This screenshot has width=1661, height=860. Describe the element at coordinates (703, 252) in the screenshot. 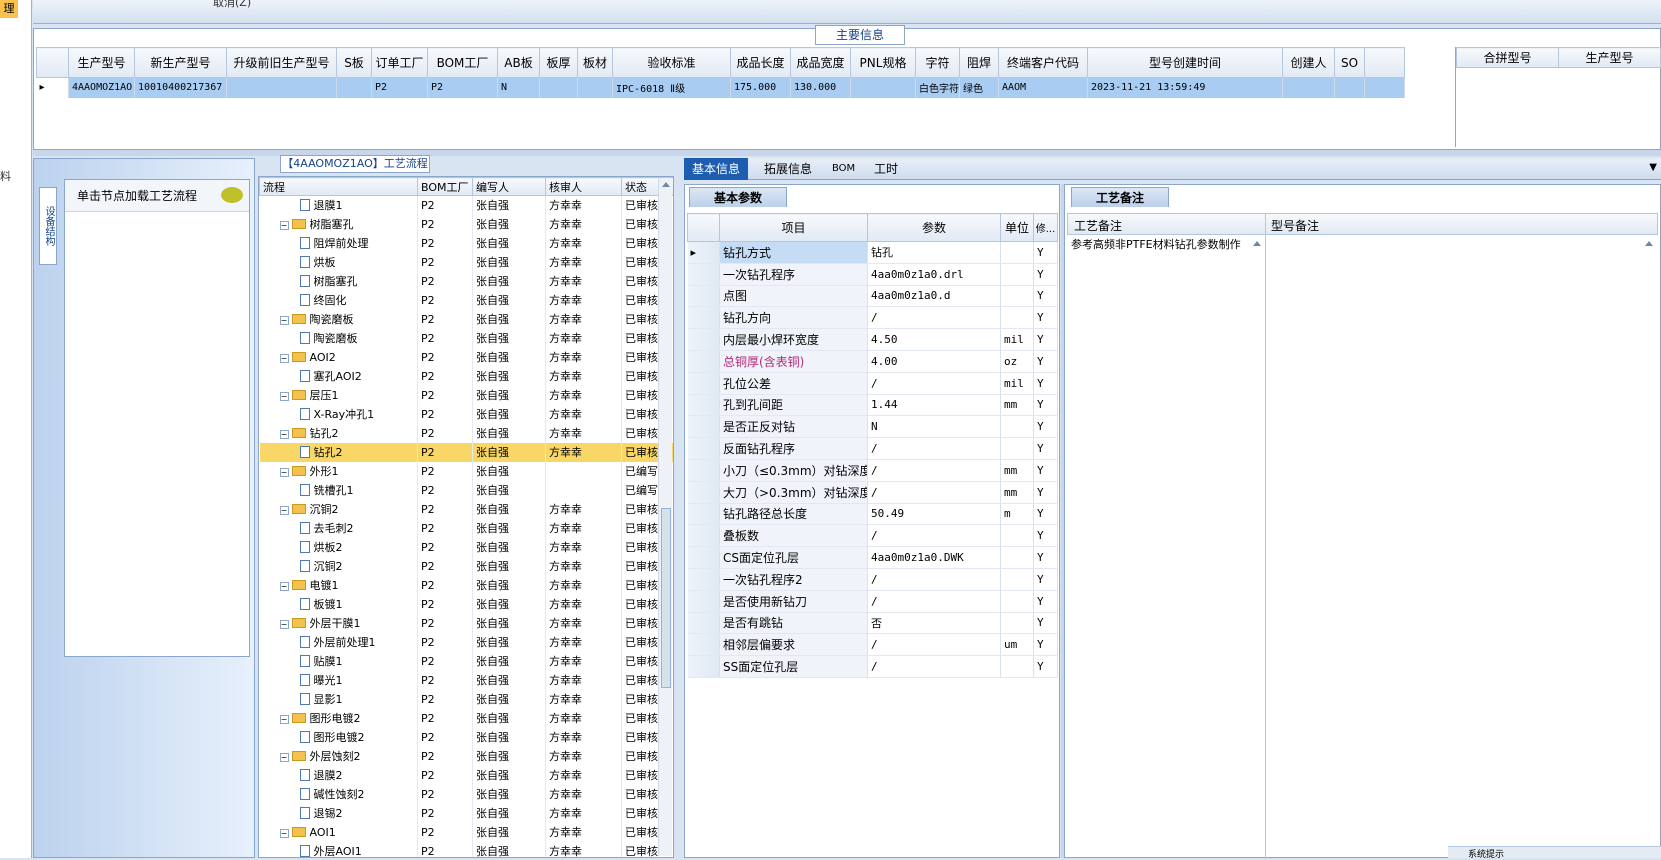

I see `row-pointer-icon: ▸` at that location.